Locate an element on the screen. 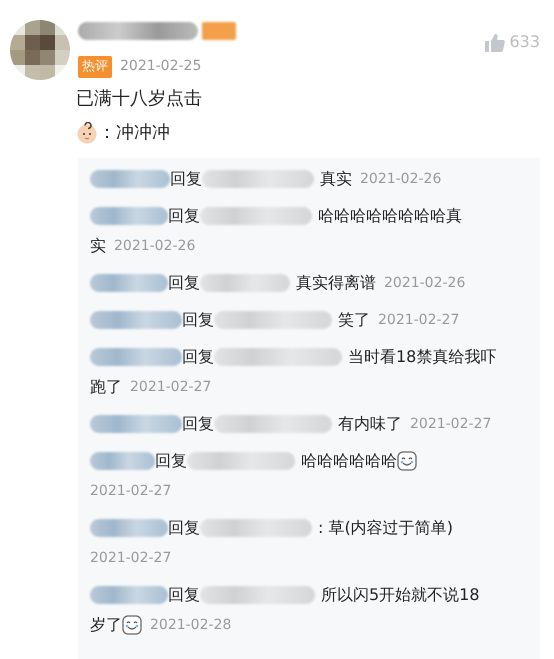  thumbs-up-icon is located at coordinates (495, 42).